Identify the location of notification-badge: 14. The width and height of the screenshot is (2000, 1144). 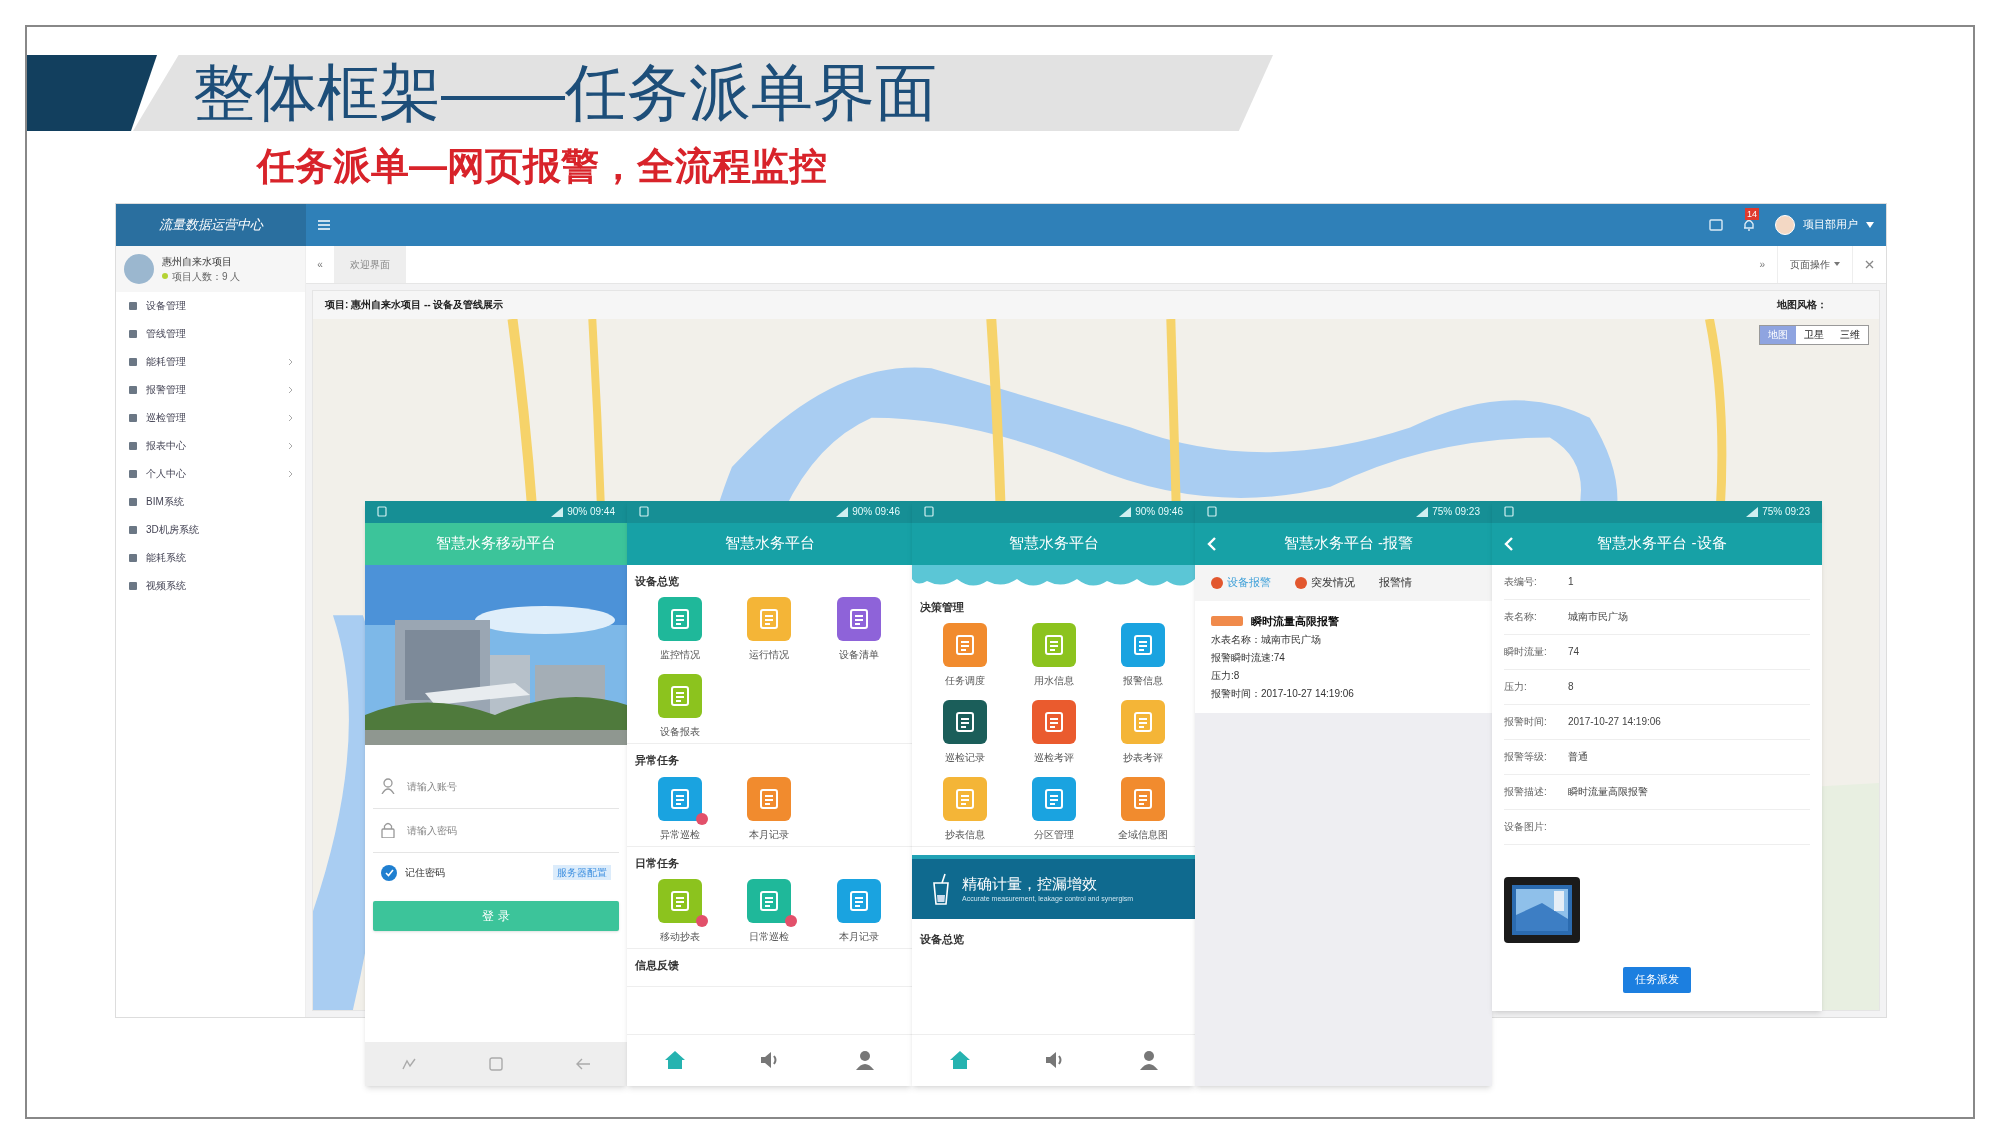
(1752, 213).